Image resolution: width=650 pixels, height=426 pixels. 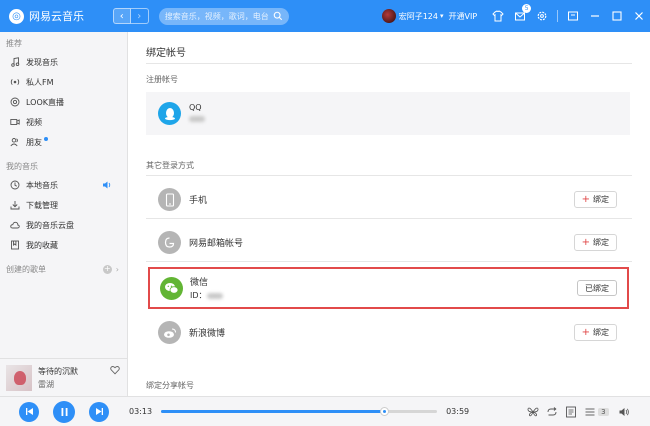 I want to click on maximize-icon, so click(x=617, y=16).